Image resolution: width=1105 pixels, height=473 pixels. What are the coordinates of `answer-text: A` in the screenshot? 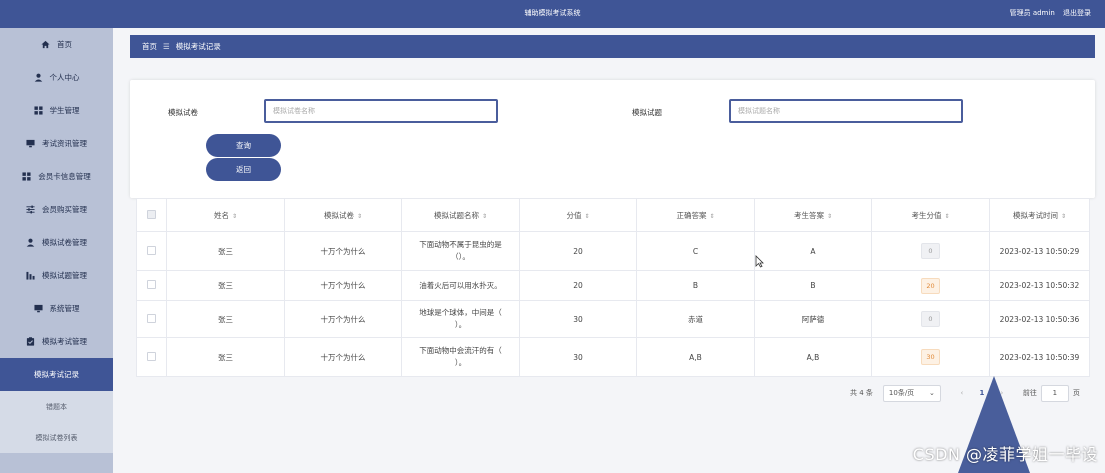 It's located at (813, 251).